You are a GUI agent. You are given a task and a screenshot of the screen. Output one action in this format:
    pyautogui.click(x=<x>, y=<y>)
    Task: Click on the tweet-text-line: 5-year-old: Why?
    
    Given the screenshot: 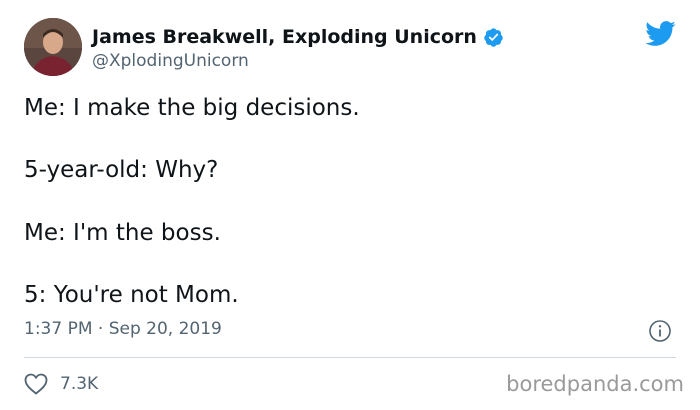 What is the action you would take?
    pyautogui.click(x=121, y=170)
    